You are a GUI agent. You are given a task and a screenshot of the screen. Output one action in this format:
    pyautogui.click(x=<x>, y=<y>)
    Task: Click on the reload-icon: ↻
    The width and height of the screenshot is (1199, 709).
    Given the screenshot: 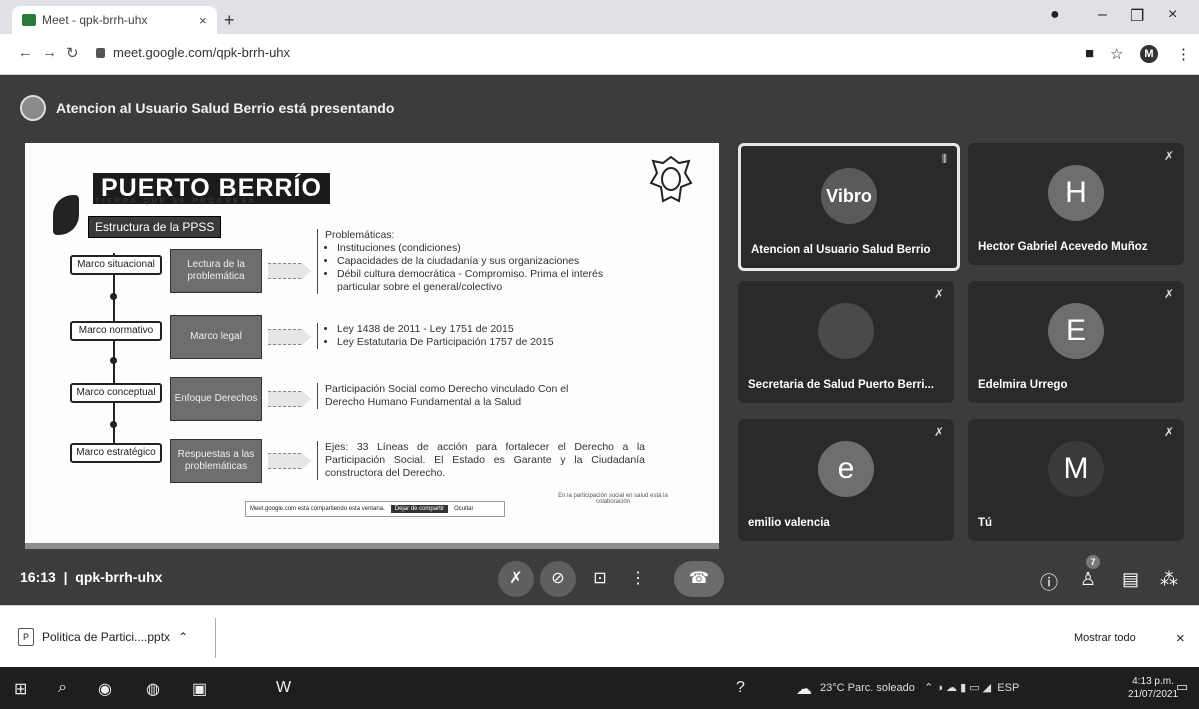 What is the action you would take?
    pyautogui.click(x=72, y=53)
    